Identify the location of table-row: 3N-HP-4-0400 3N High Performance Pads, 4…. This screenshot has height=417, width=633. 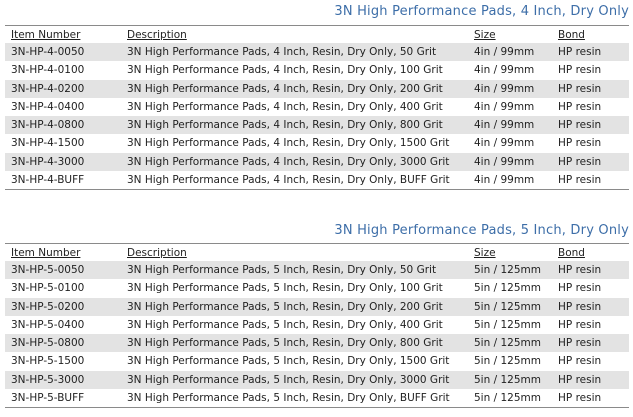
(317, 107).